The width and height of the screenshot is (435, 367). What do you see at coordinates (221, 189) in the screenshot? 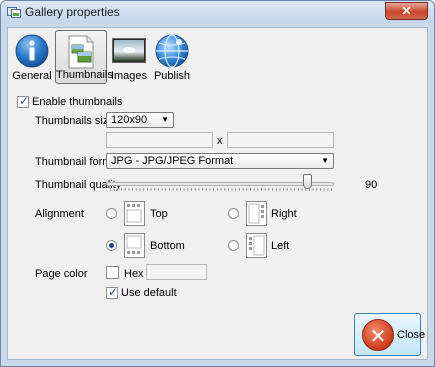
I see `quality-slider-ticks` at bounding box center [221, 189].